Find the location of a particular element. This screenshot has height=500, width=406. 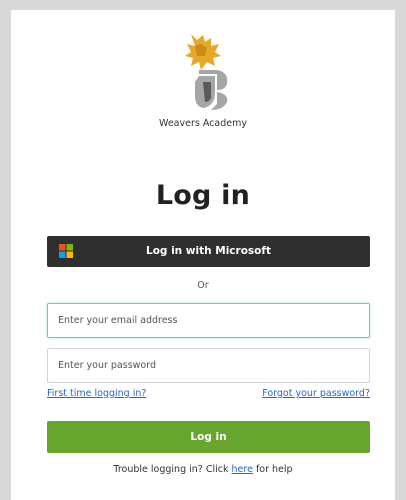

help-link: here is located at coordinates (242, 469).